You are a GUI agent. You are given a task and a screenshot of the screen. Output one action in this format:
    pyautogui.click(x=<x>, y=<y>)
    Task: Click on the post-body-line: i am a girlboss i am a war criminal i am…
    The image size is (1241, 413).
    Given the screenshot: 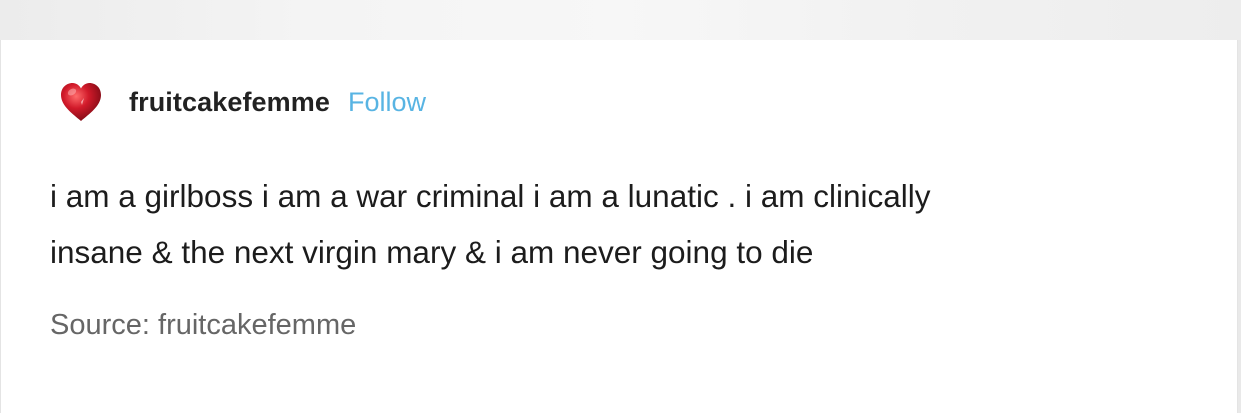 What is the action you would take?
    pyautogui.click(x=490, y=196)
    